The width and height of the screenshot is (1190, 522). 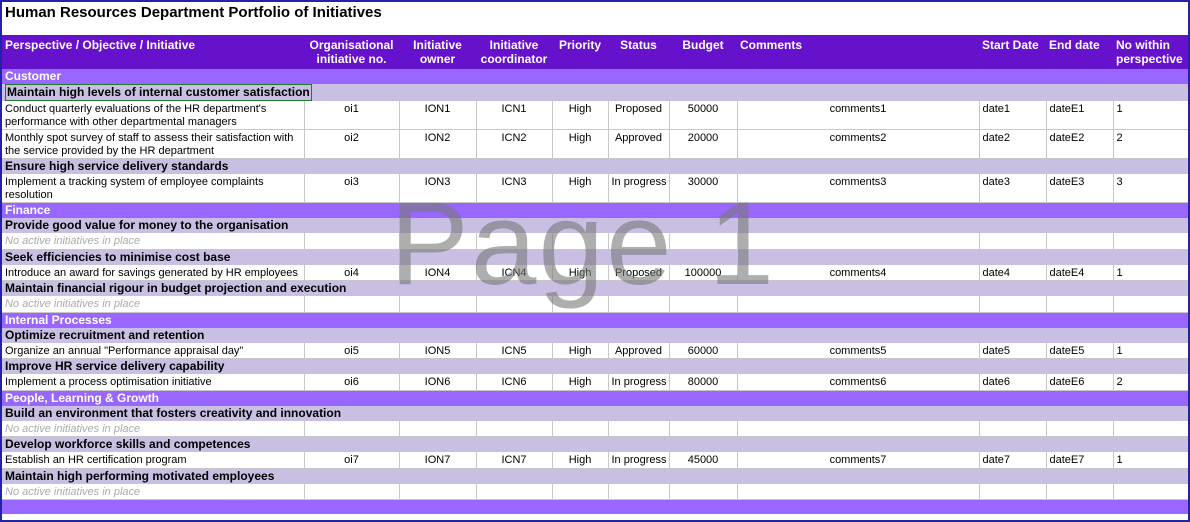 I want to click on initiative-coordinator: ICN1, so click(x=514, y=115).